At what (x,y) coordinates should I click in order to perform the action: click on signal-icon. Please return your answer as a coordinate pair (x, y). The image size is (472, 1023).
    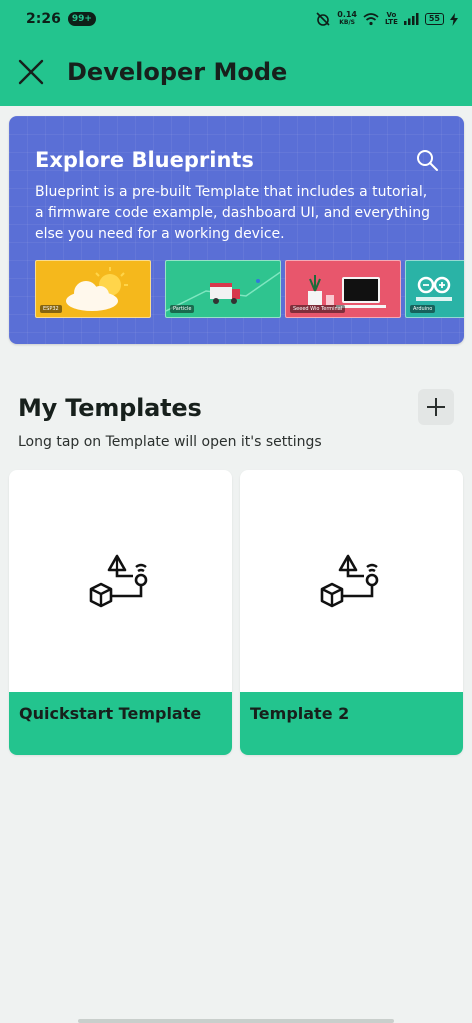
    Looking at the image, I should click on (411, 19).